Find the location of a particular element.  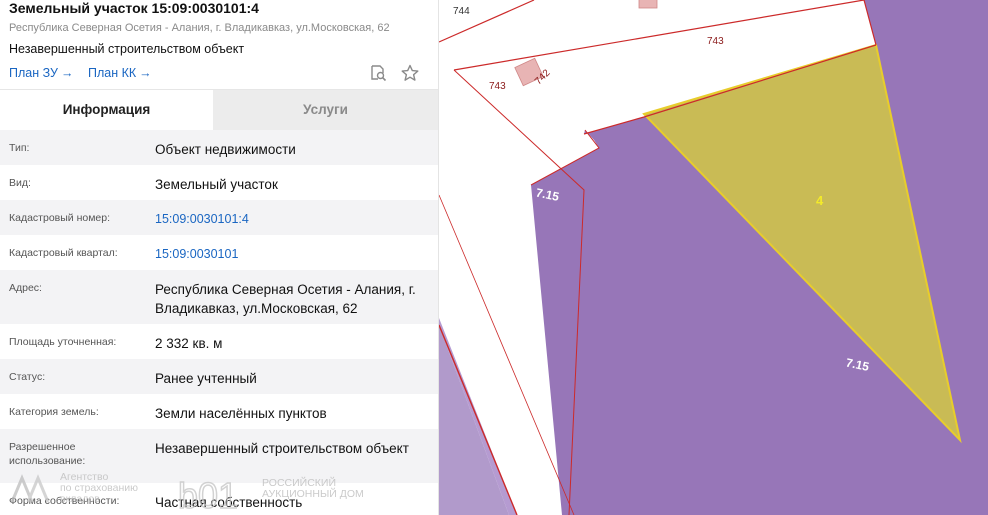

plan-zu-link: План ЗУ → is located at coordinates (41, 73).